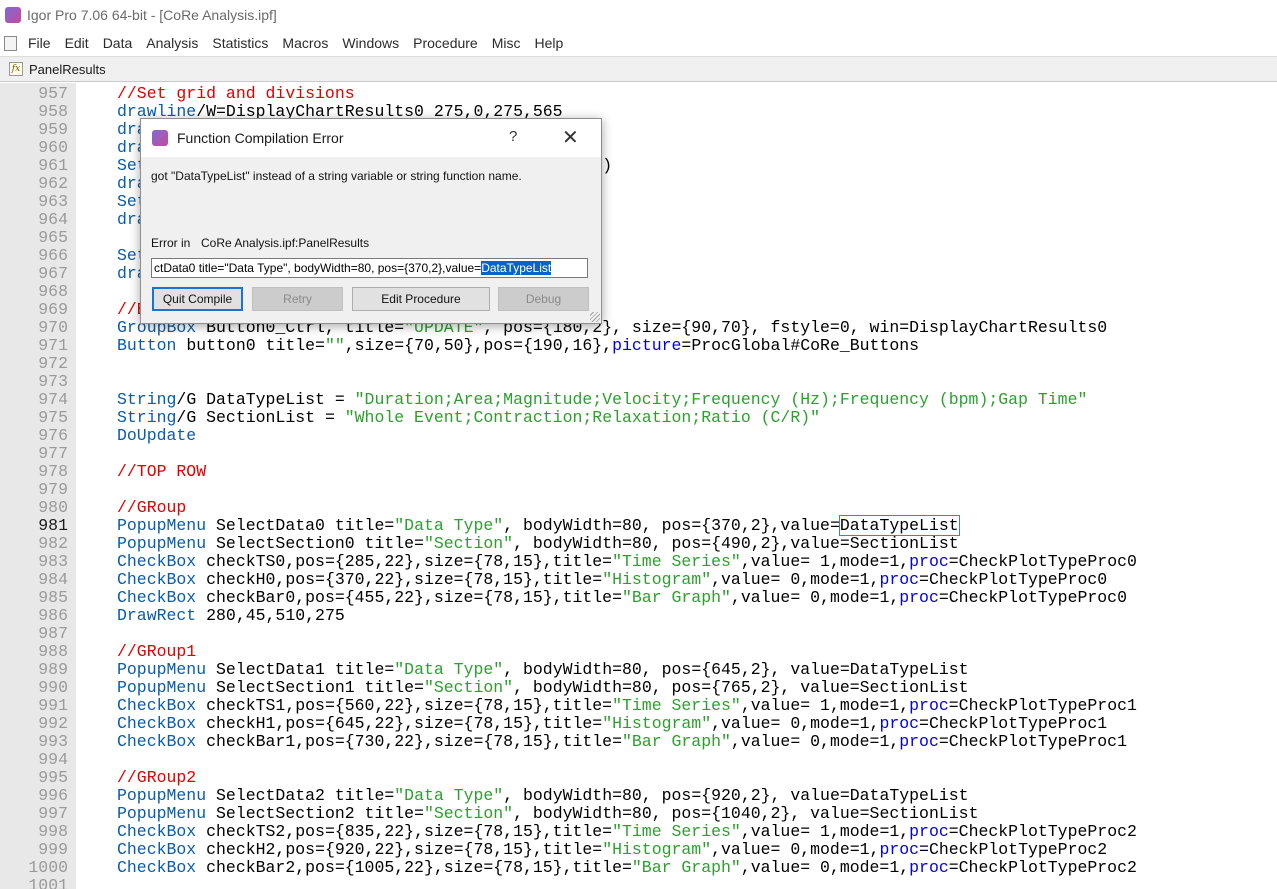 The width and height of the screenshot is (1277, 889). What do you see at coordinates (162, 687) in the screenshot?
I see `code-token: PopupMenu` at bounding box center [162, 687].